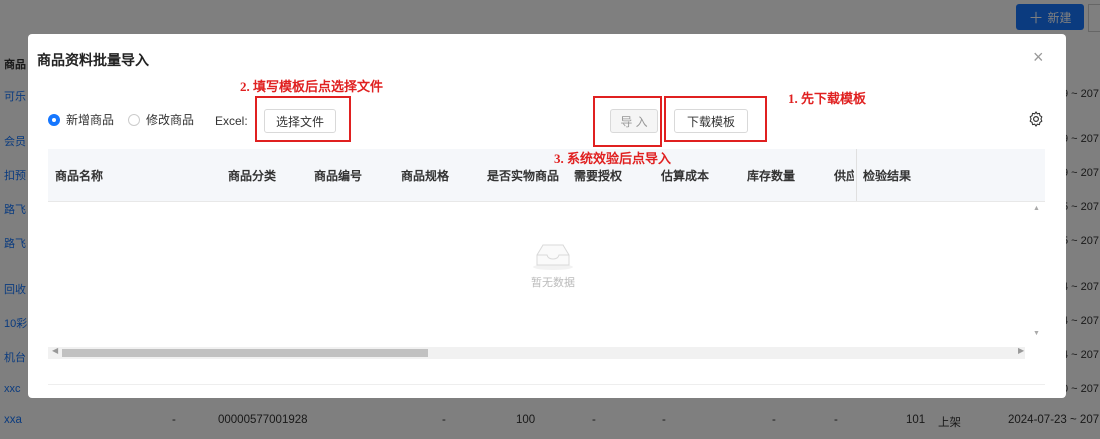 The width and height of the screenshot is (1100, 439). Describe the element at coordinates (231, 121) in the screenshot. I see `excel-label: Excel:` at that location.